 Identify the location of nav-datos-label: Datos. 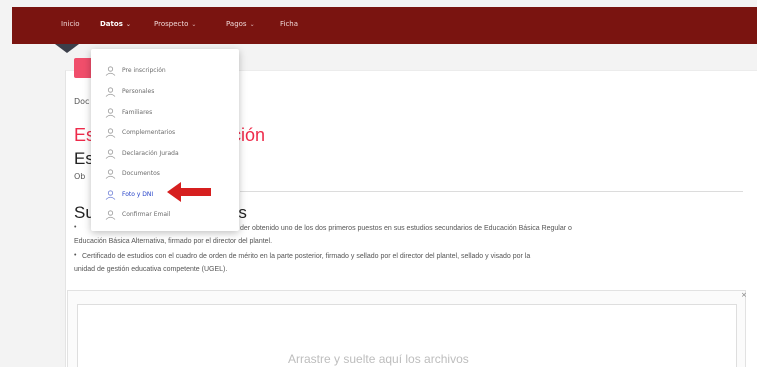
(111, 24).